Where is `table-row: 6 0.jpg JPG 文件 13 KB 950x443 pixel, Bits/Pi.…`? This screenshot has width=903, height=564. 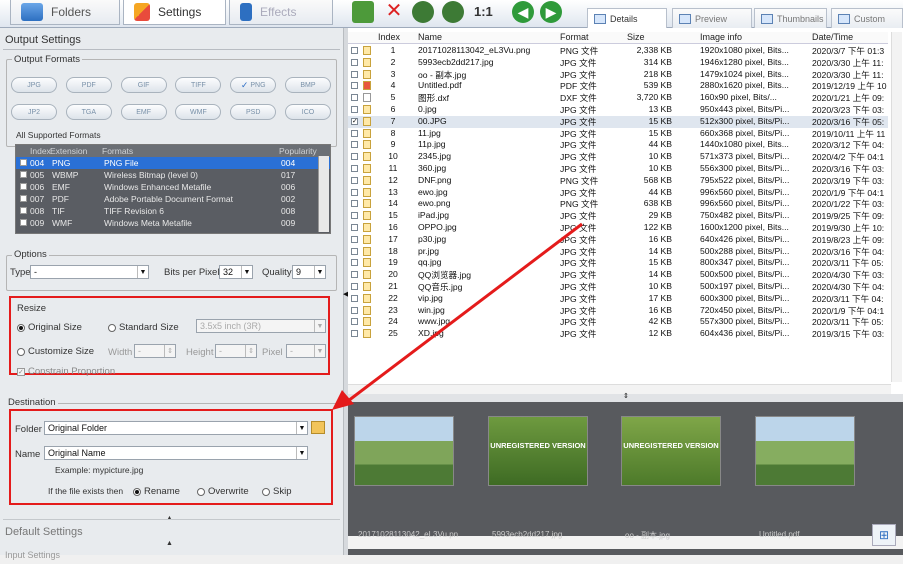
table-row: 6 0.jpg JPG 文件 13 KB 950x443 pixel, Bits/Pi.… is located at coordinates (618, 110).